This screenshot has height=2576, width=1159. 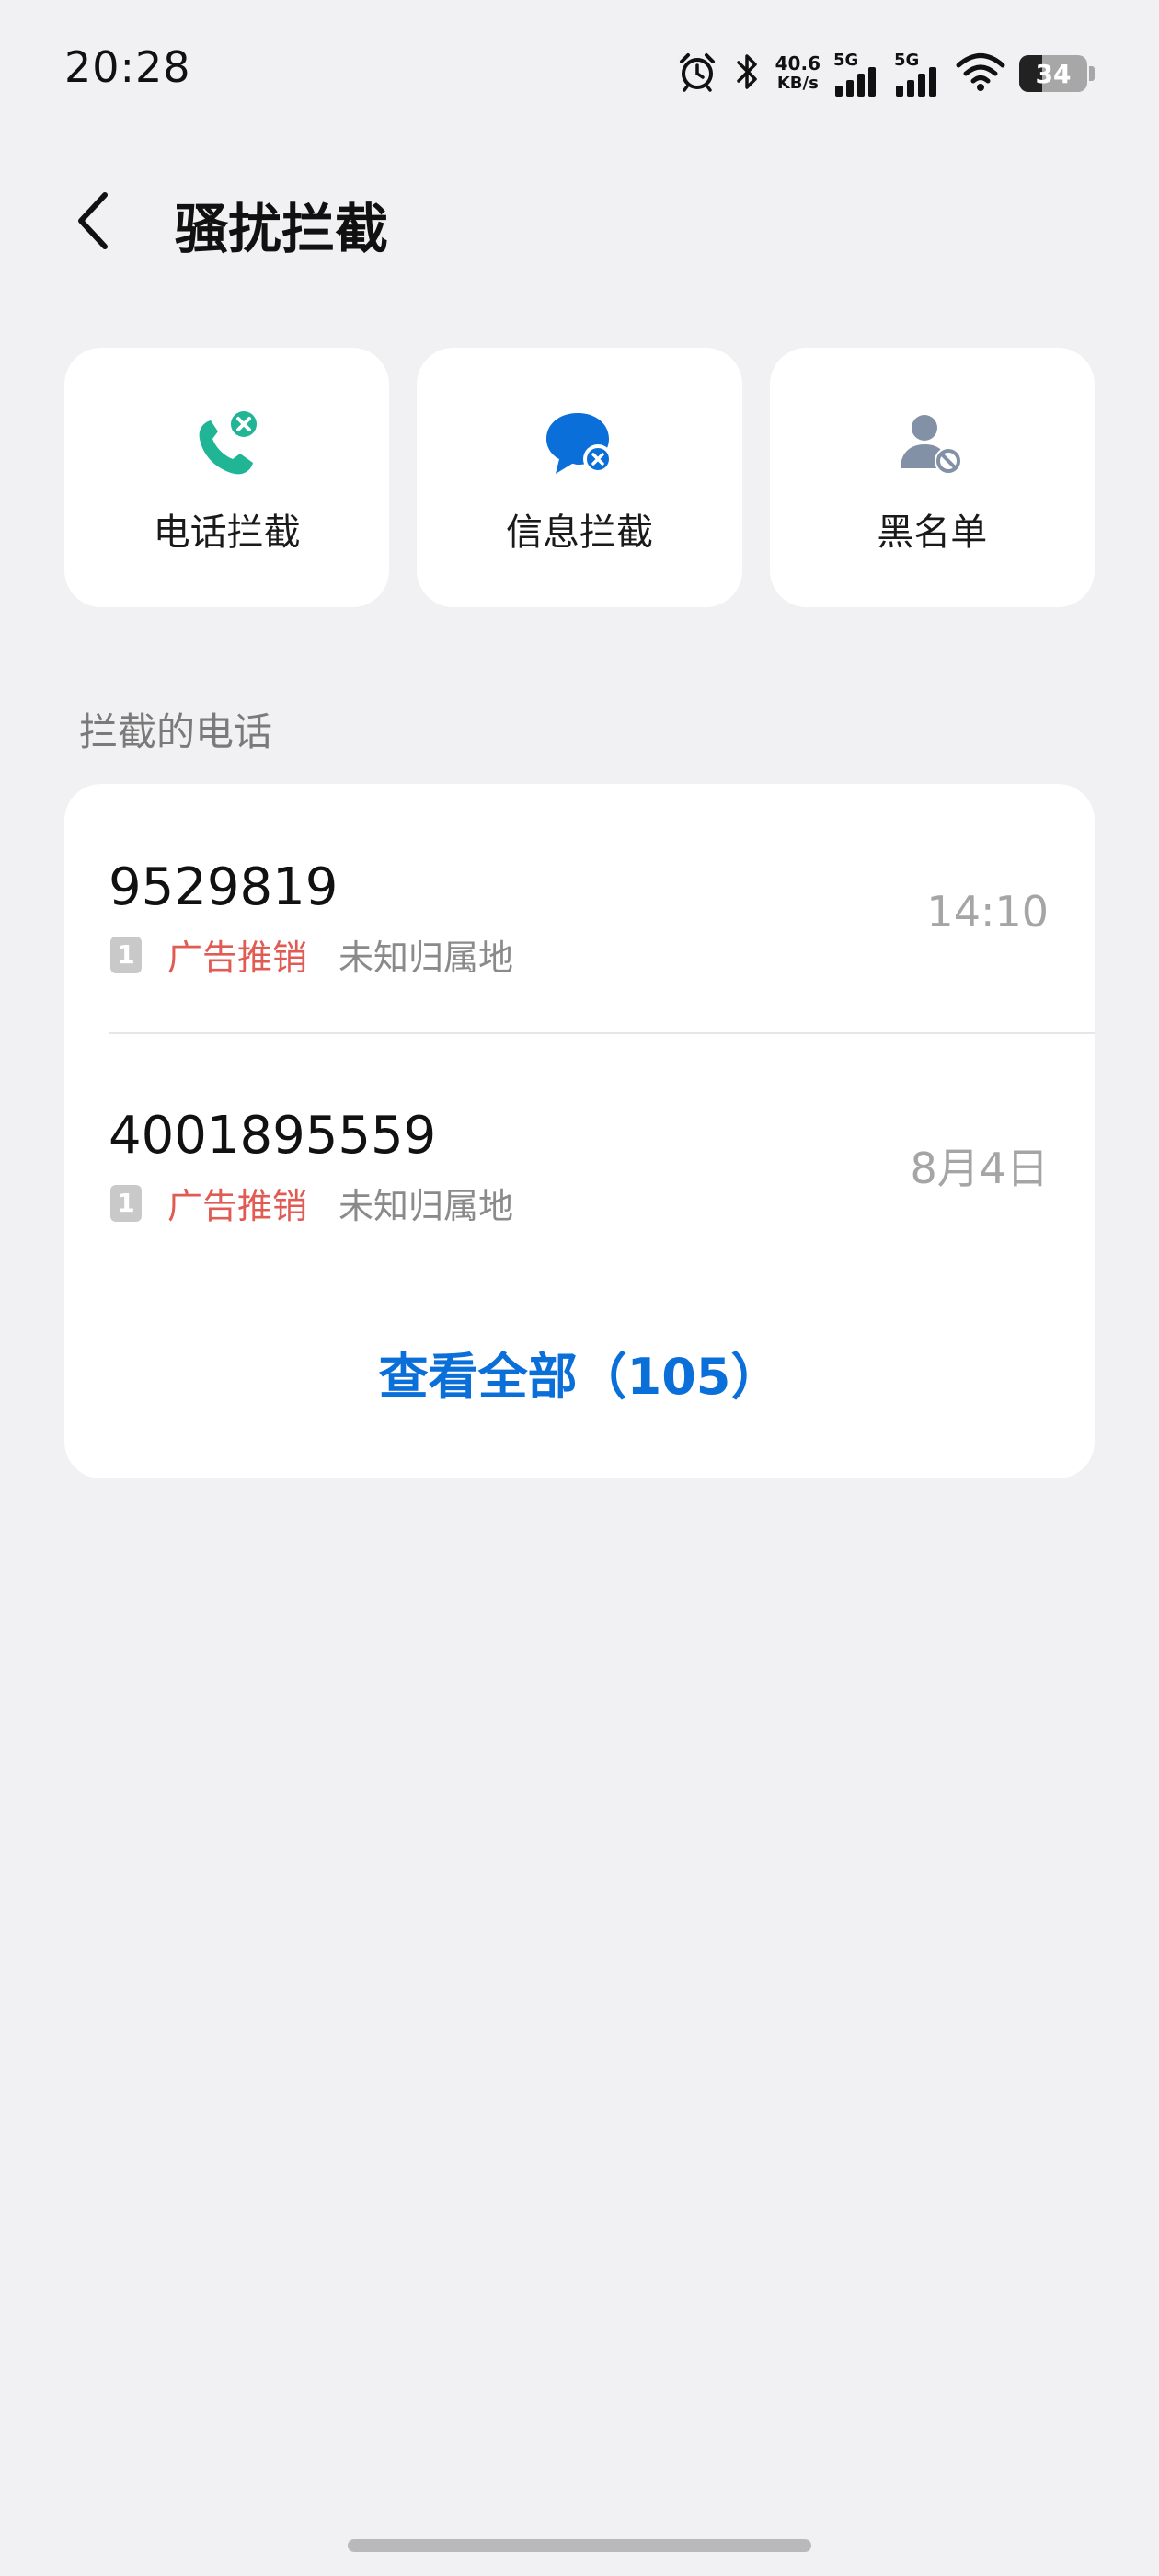 I want to click on blacklist-card: 黑名单, so click(x=932, y=477).